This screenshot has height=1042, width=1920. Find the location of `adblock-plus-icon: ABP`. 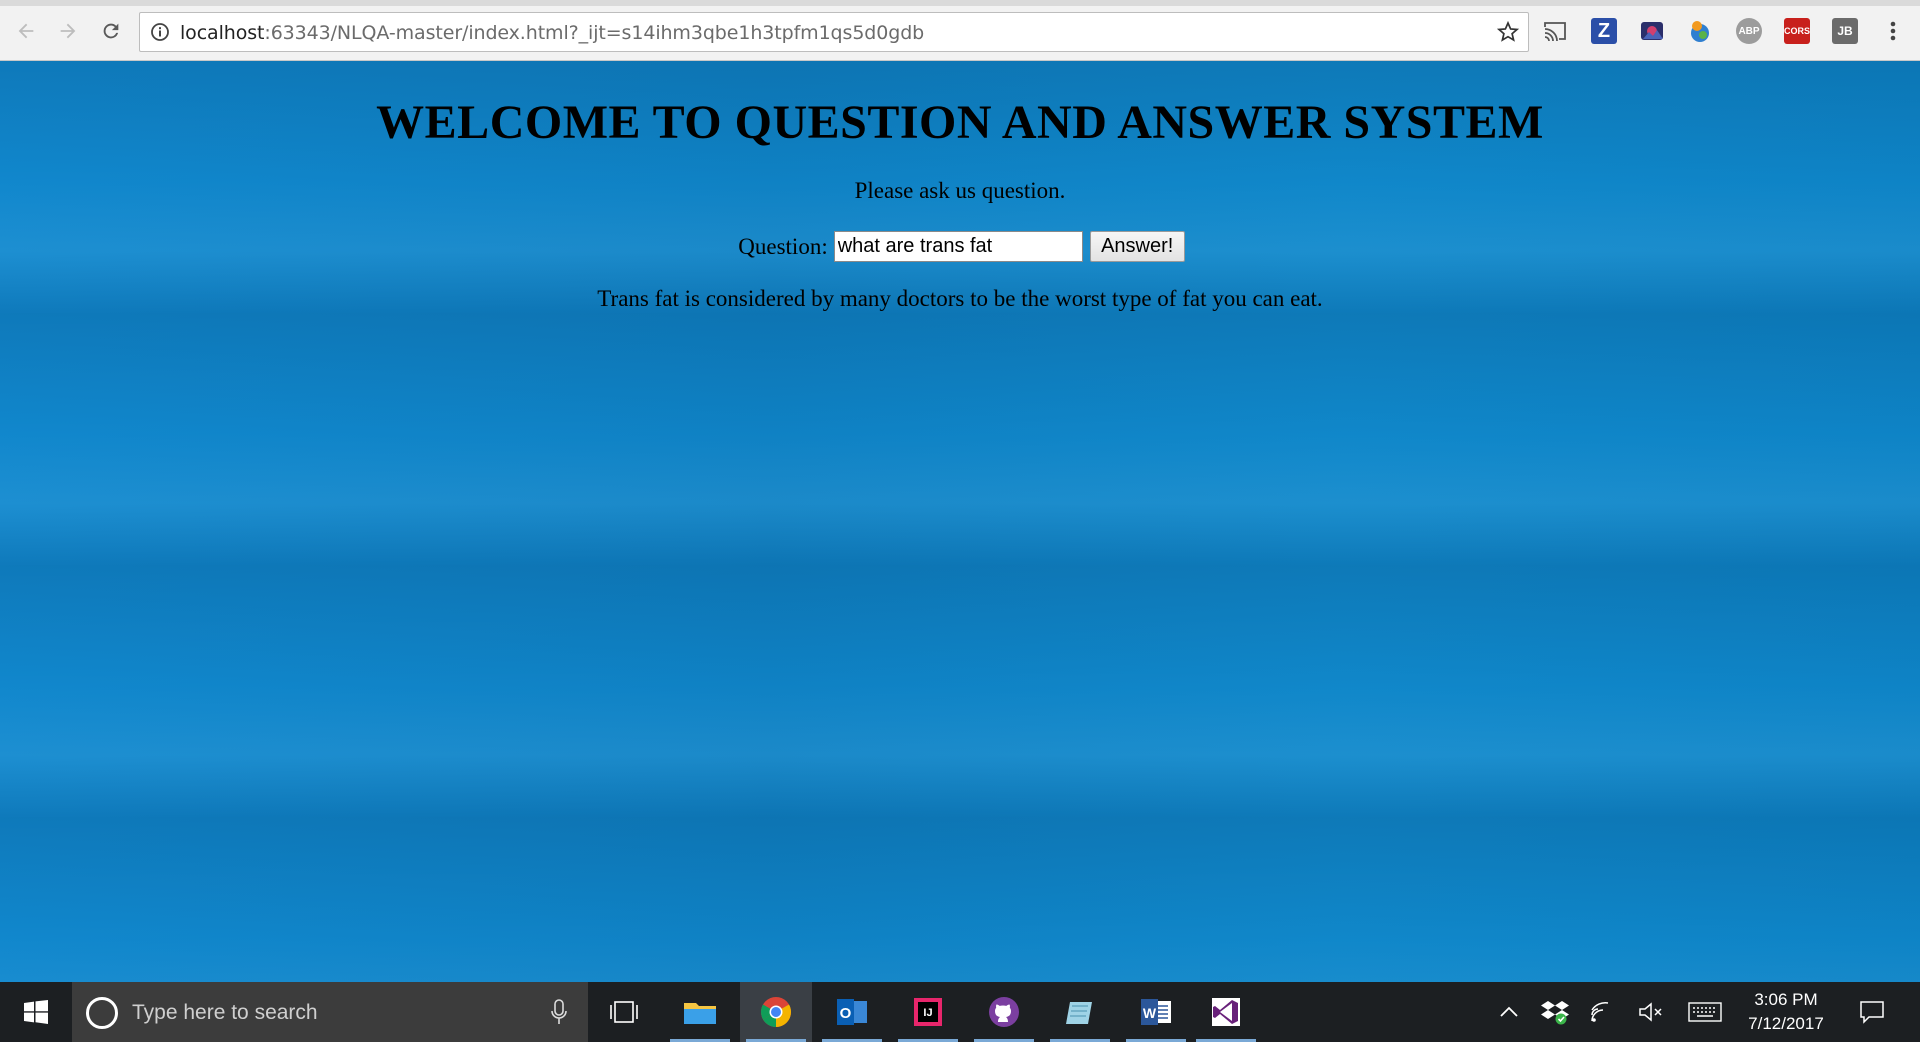

adblock-plus-icon: ABP is located at coordinates (1749, 31).